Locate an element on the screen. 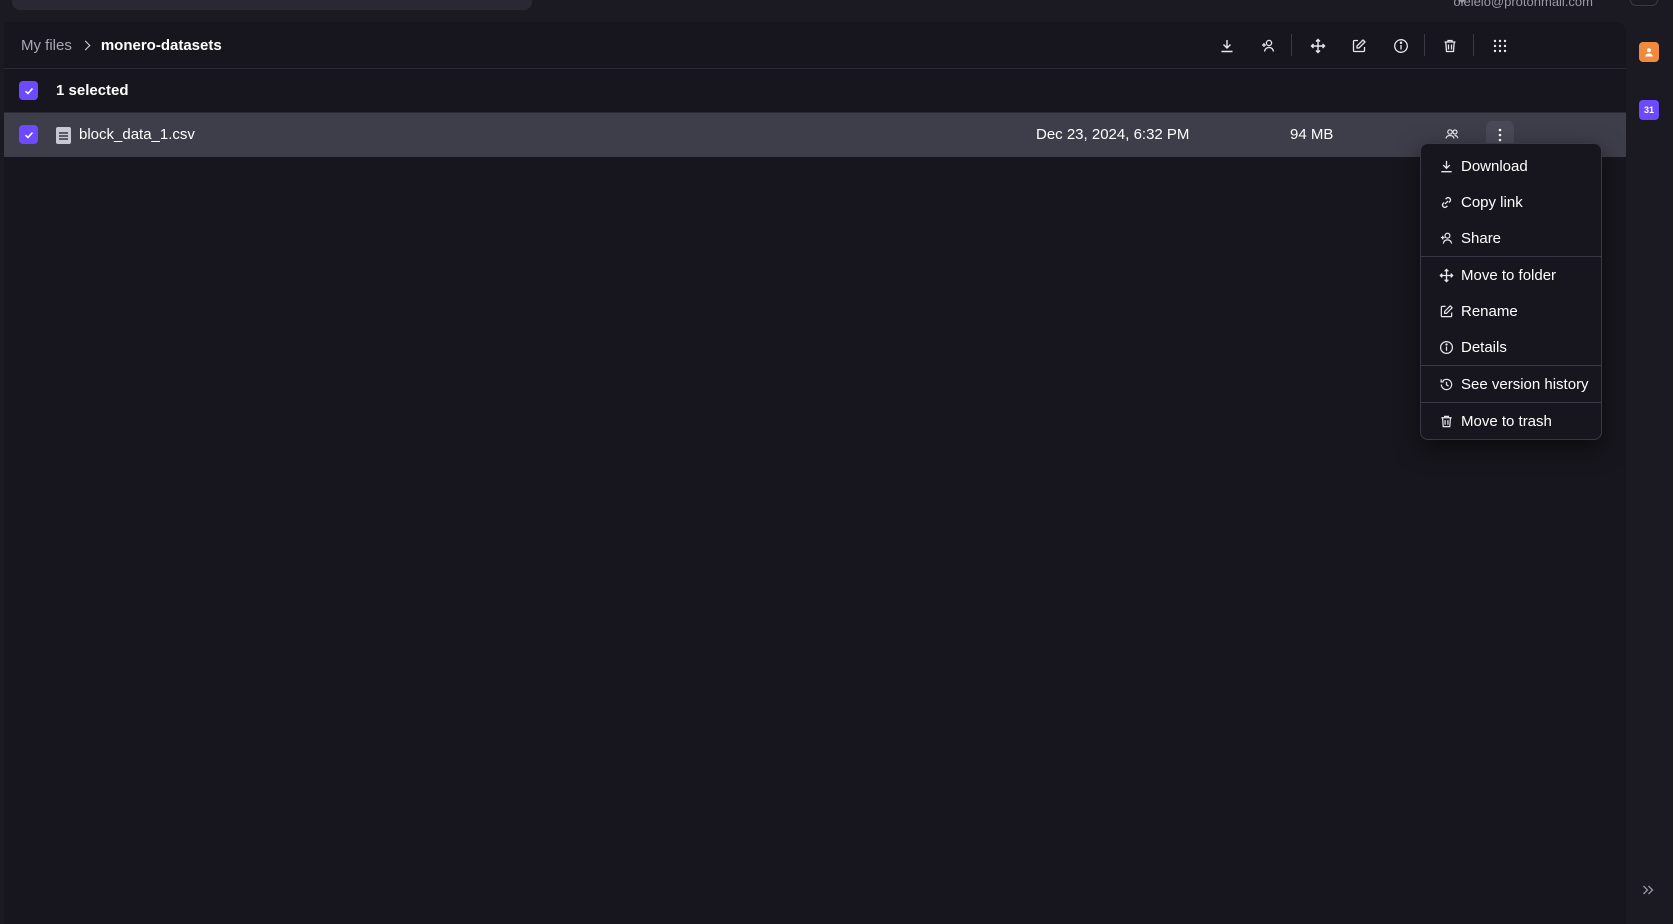 This screenshot has width=1673, height=924. search-bar is located at coordinates (272, 5).